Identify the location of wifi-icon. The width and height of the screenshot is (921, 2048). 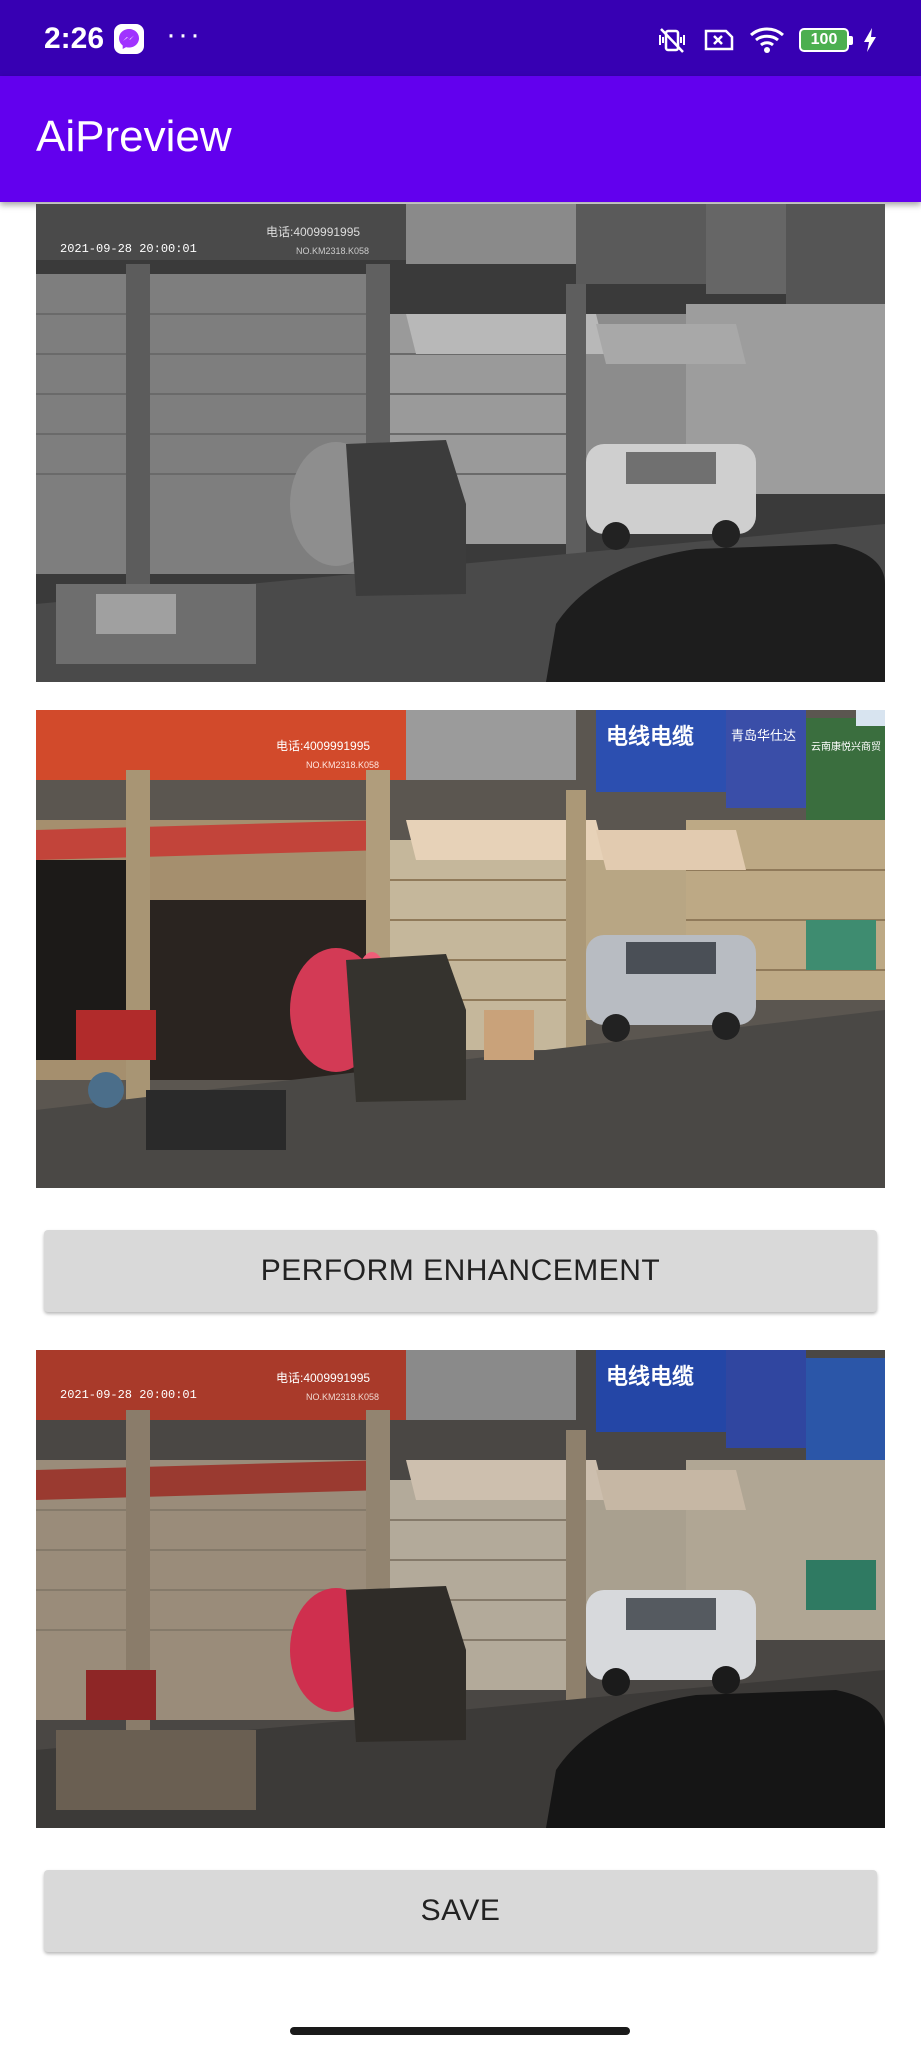
(767, 40).